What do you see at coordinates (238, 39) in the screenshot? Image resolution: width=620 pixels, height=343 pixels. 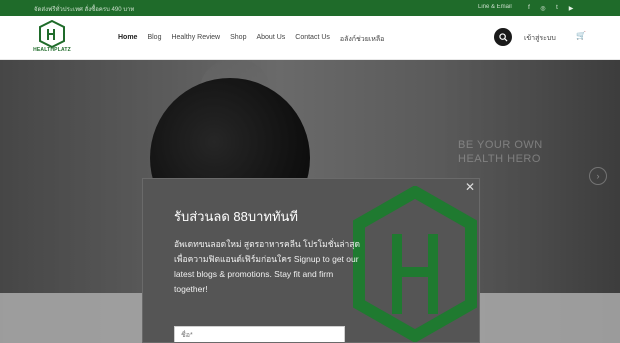 I see `nav-shop: Shop` at bounding box center [238, 39].